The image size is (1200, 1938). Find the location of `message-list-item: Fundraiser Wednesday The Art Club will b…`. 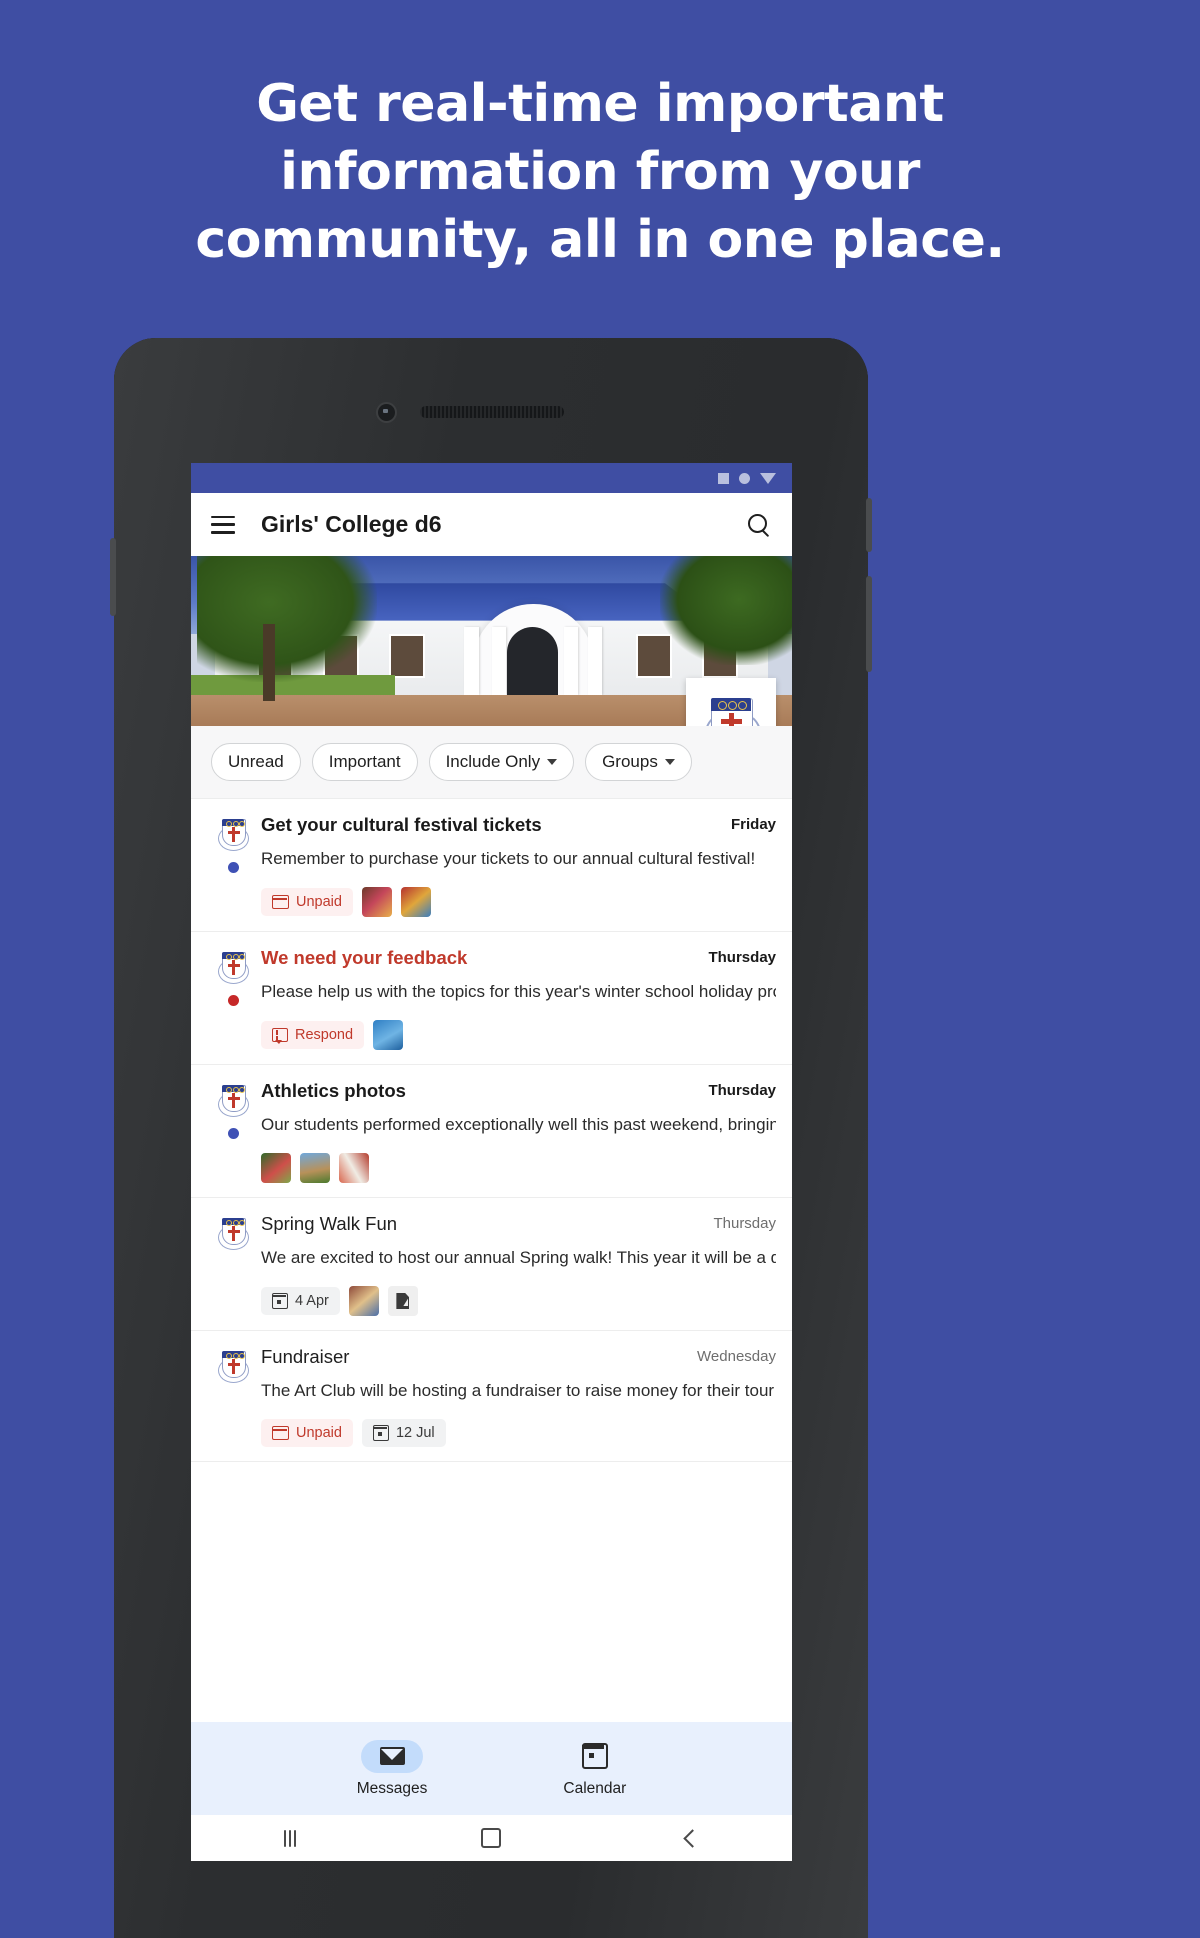

message-list-item: Fundraiser Wednesday The Art Club will b… is located at coordinates (491, 1396).